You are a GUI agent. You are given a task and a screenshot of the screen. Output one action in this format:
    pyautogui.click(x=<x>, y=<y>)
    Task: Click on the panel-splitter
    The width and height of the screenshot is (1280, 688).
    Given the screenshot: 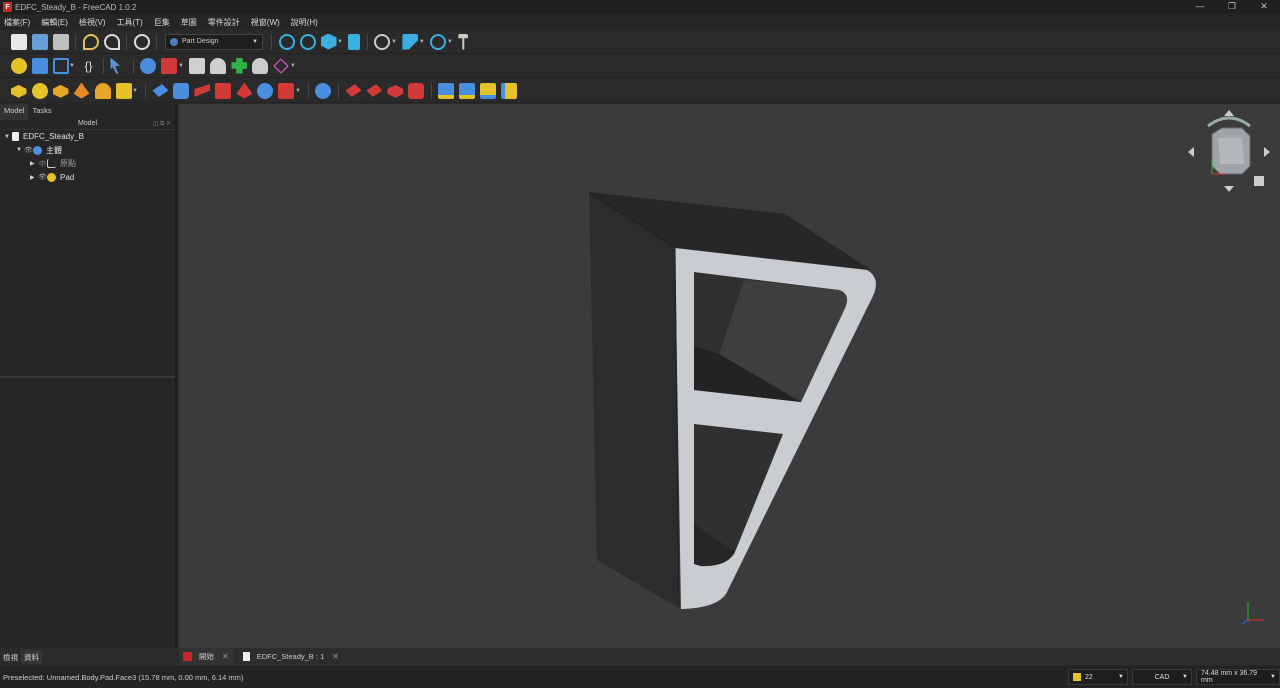 What is the action you would take?
    pyautogui.click(x=87, y=378)
    